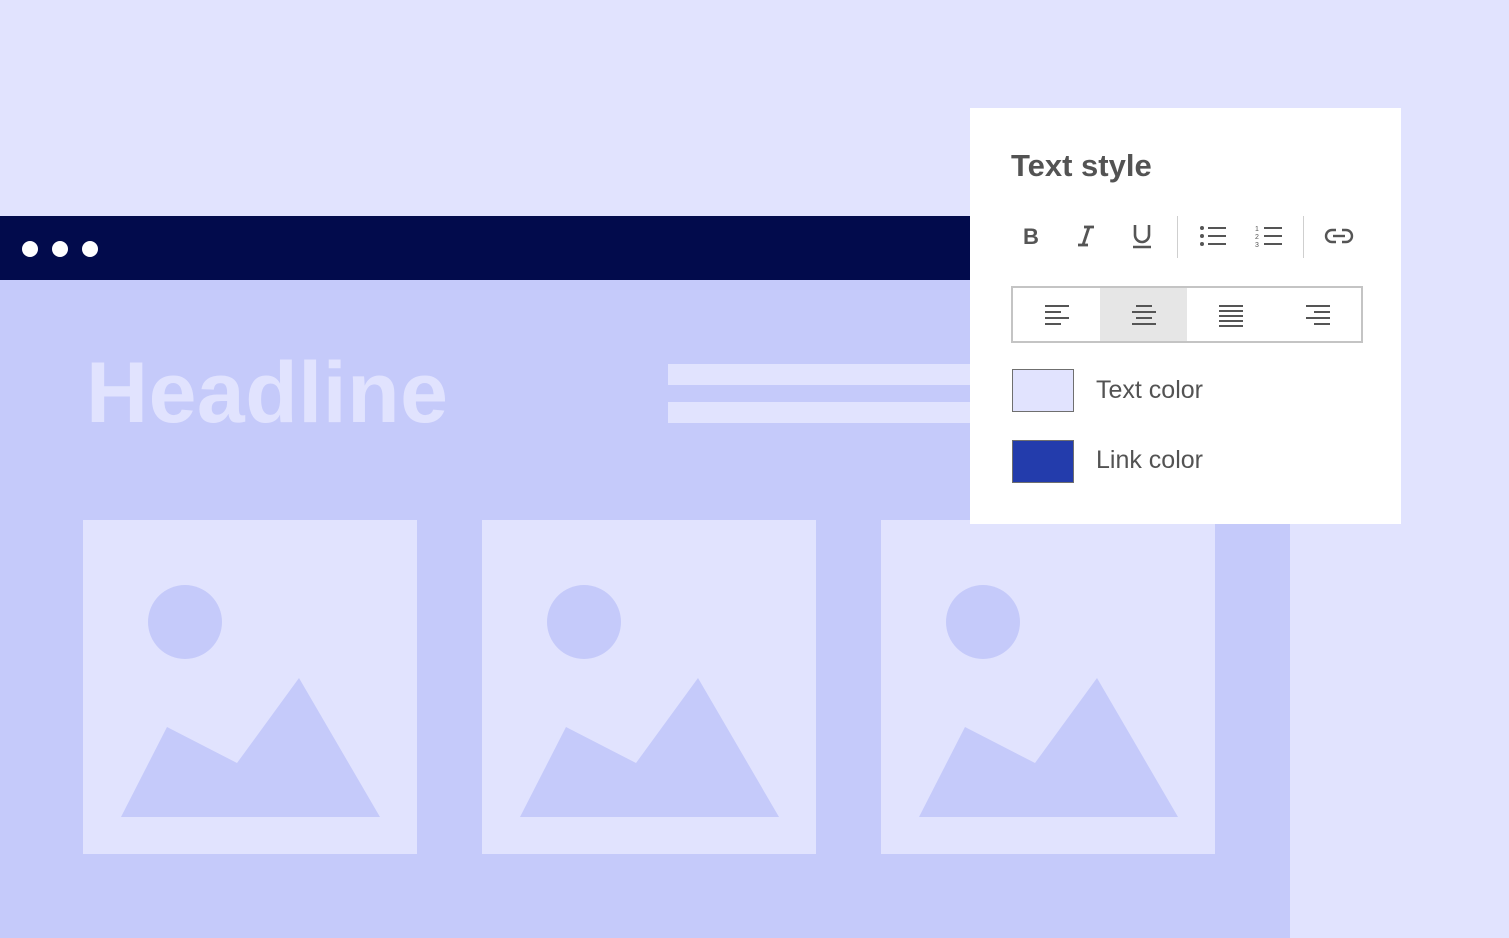 Image resolution: width=1509 pixels, height=938 pixels. I want to click on link-color-swatch, so click(1043, 461).